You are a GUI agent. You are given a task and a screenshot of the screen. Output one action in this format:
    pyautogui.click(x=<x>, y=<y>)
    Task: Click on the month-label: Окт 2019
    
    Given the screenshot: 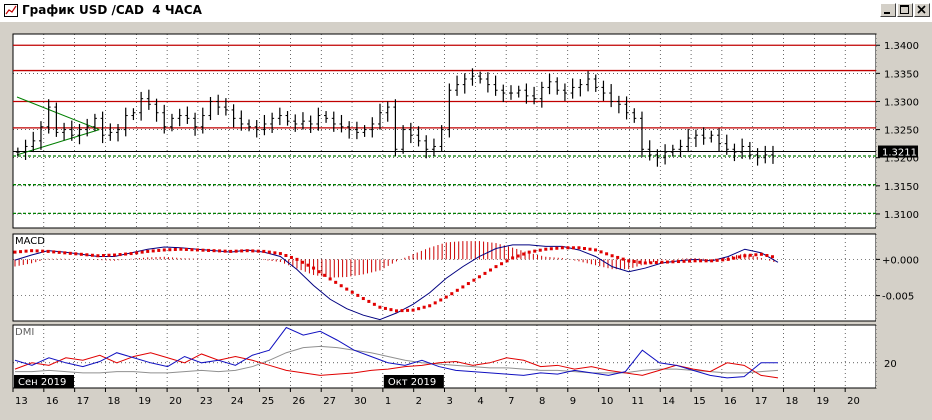 What is the action you would take?
    pyautogui.click(x=412, y=382)
    